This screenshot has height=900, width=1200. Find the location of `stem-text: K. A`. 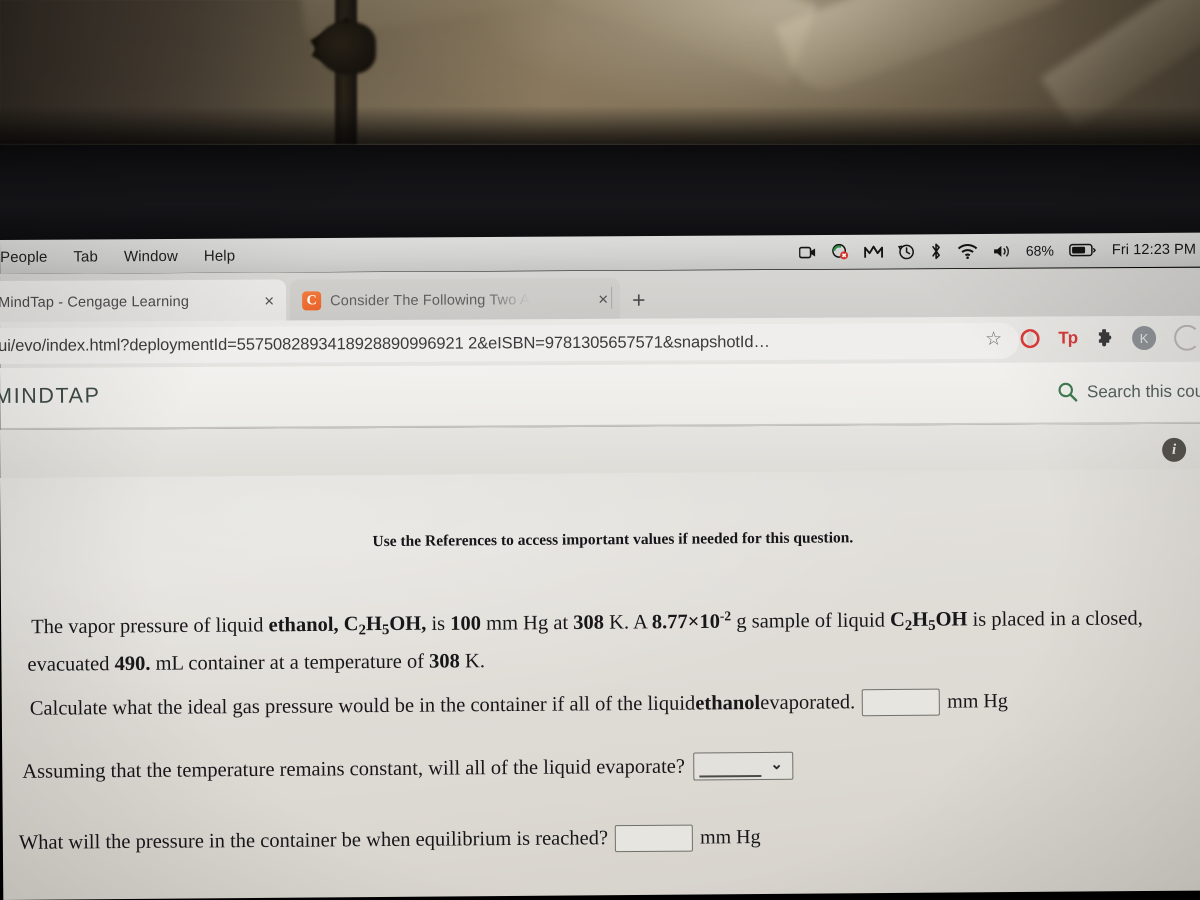

stem-text: K. A is located at coordinates (627, 622).